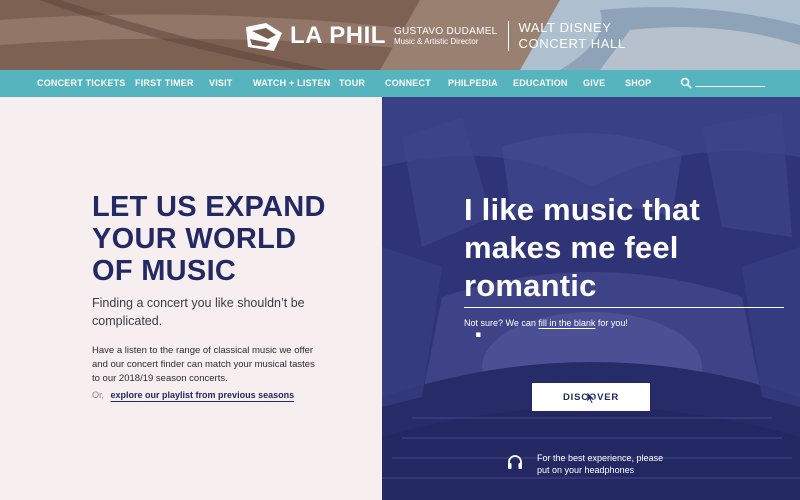 The width and height of the screenshot is (800, 500). What do you see at coordinates (445, 31) in the screenshot?
I see `director-name: GUSTAVO DUDAMEL` at bounding box center [445, 31].